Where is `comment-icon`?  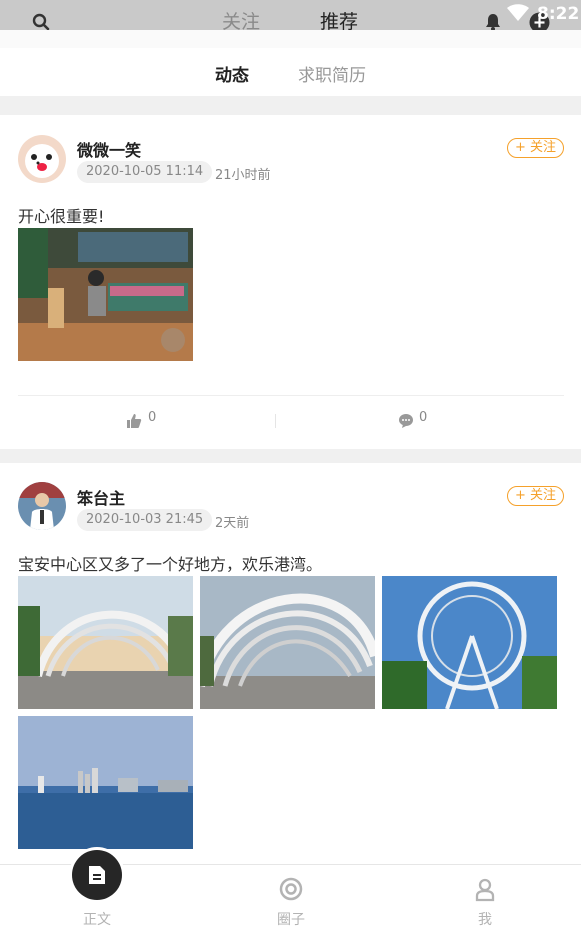 comment-icon is located at coordinates (406, 421).